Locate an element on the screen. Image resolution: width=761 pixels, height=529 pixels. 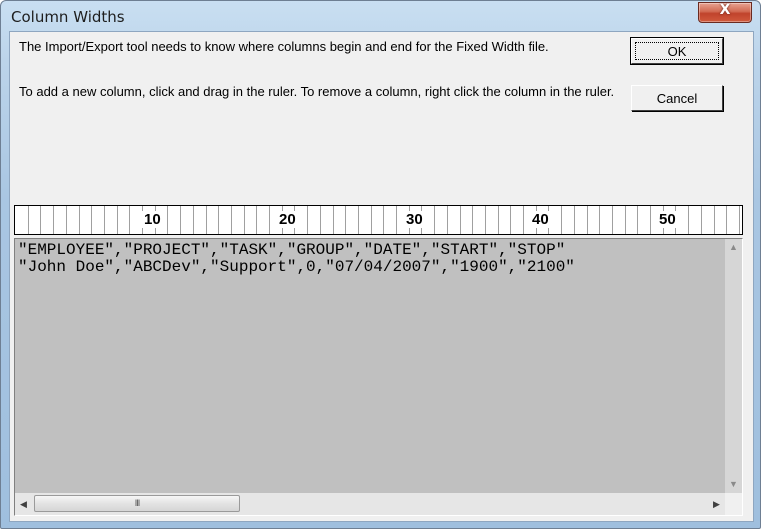
close-button: X is located at coordinates (725, 12).